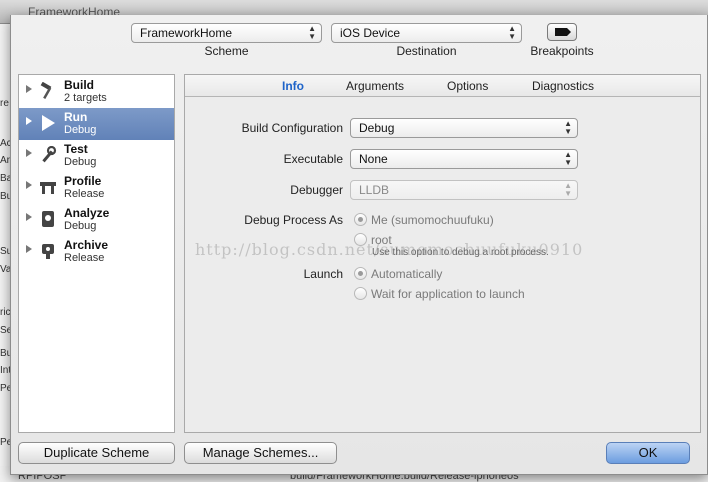  Describe the element at coordinates (374, 190) in the screenshot. I see `debugger-value: LLDB` at that location.